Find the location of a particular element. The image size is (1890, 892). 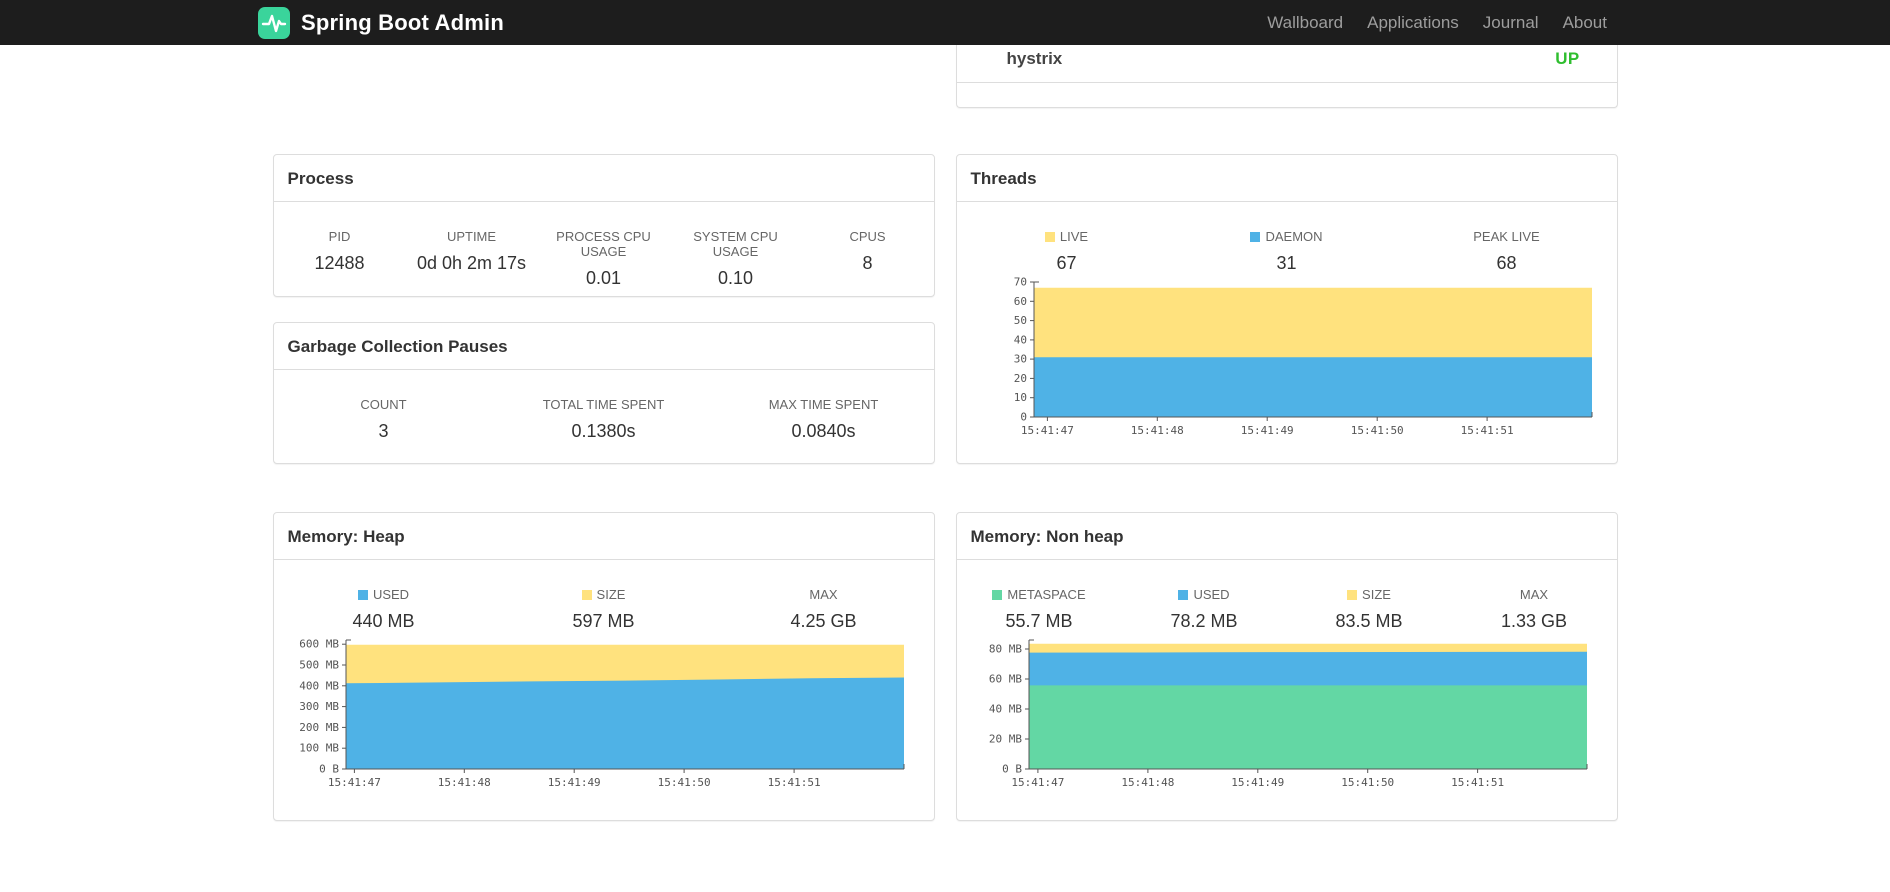

metric-cpus: CPUS 8 is located at coordinates (868, 259).